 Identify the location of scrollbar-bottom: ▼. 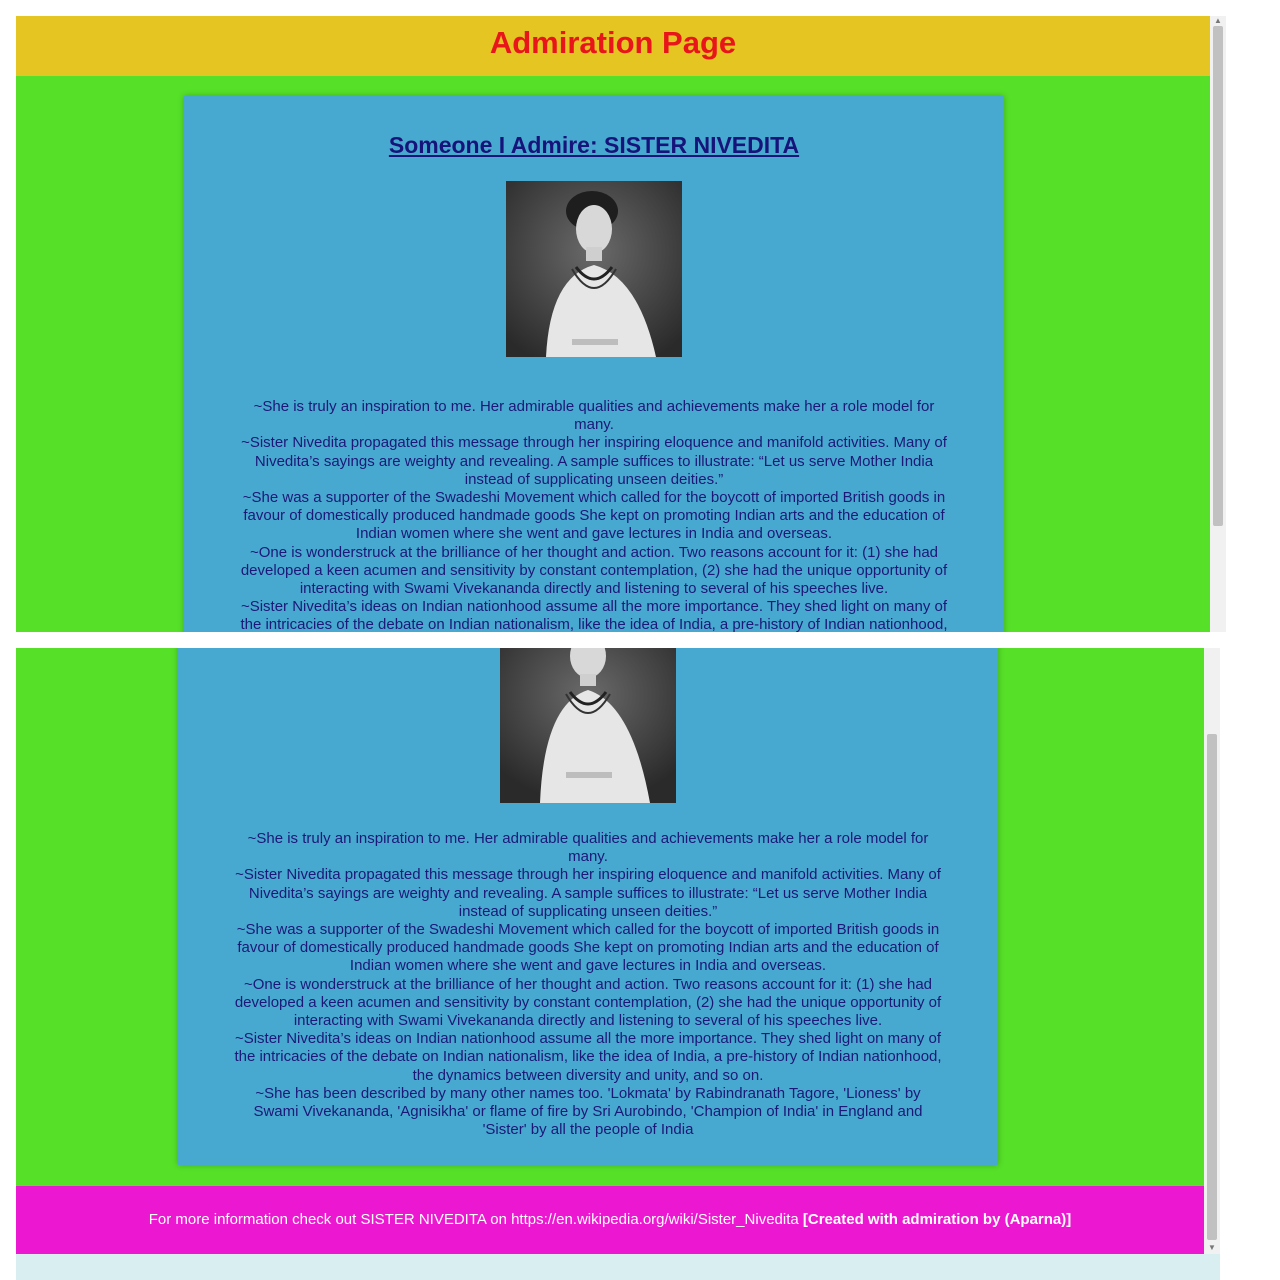
(1212, 951).